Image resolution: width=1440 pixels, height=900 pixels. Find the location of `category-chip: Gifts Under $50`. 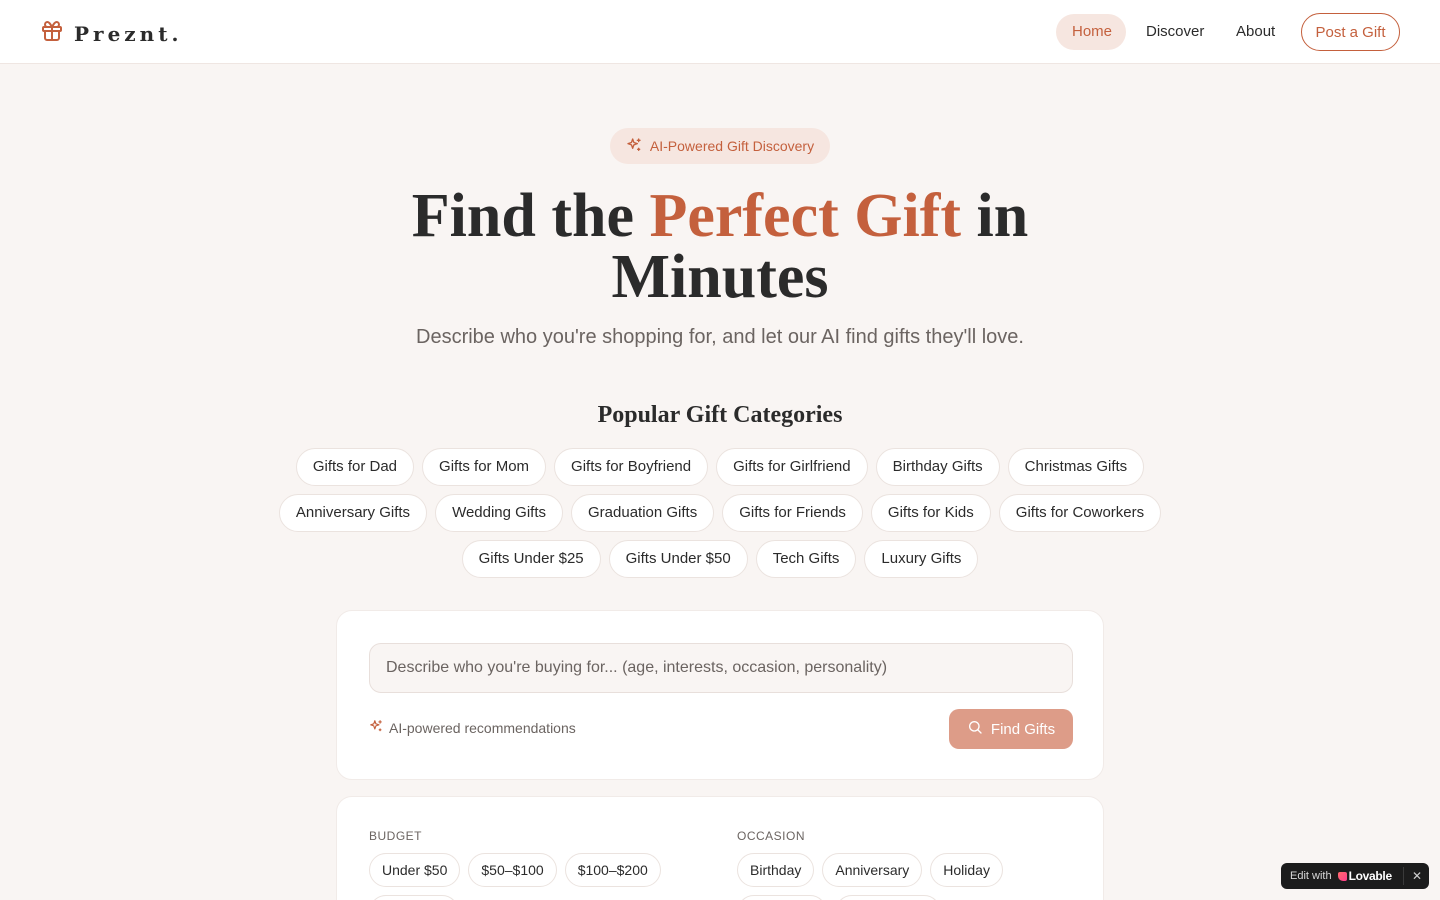

category-chip: Gifts Under $50 is located at coordinates (678, 559).